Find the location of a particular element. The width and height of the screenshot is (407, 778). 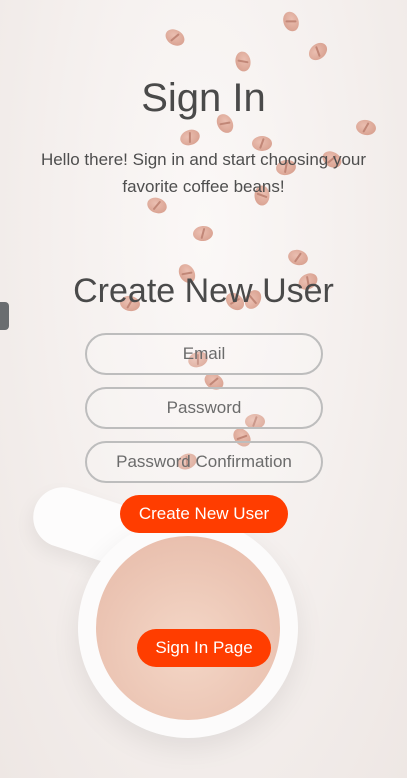

password-confirmation-field is located at coordinates (204, 462).